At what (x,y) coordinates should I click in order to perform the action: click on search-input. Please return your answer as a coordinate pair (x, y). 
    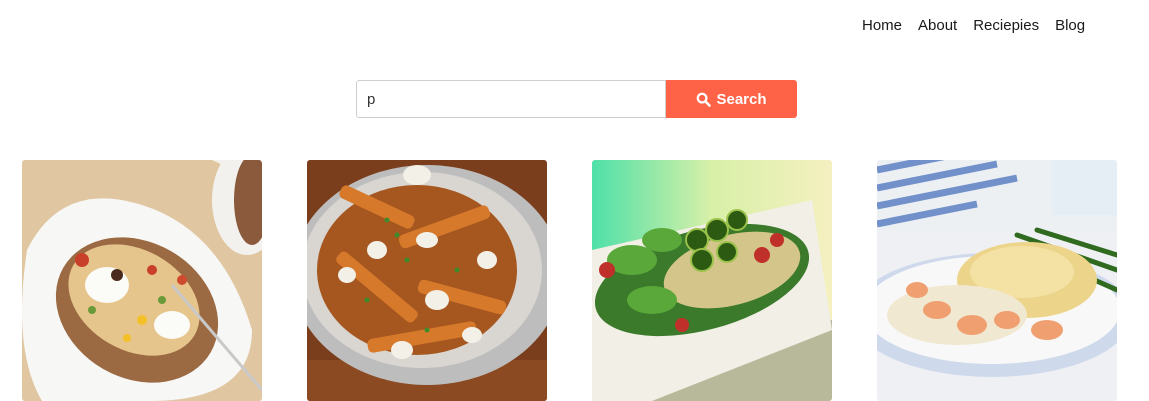
    Looking at the image, I should click on (511, 99).